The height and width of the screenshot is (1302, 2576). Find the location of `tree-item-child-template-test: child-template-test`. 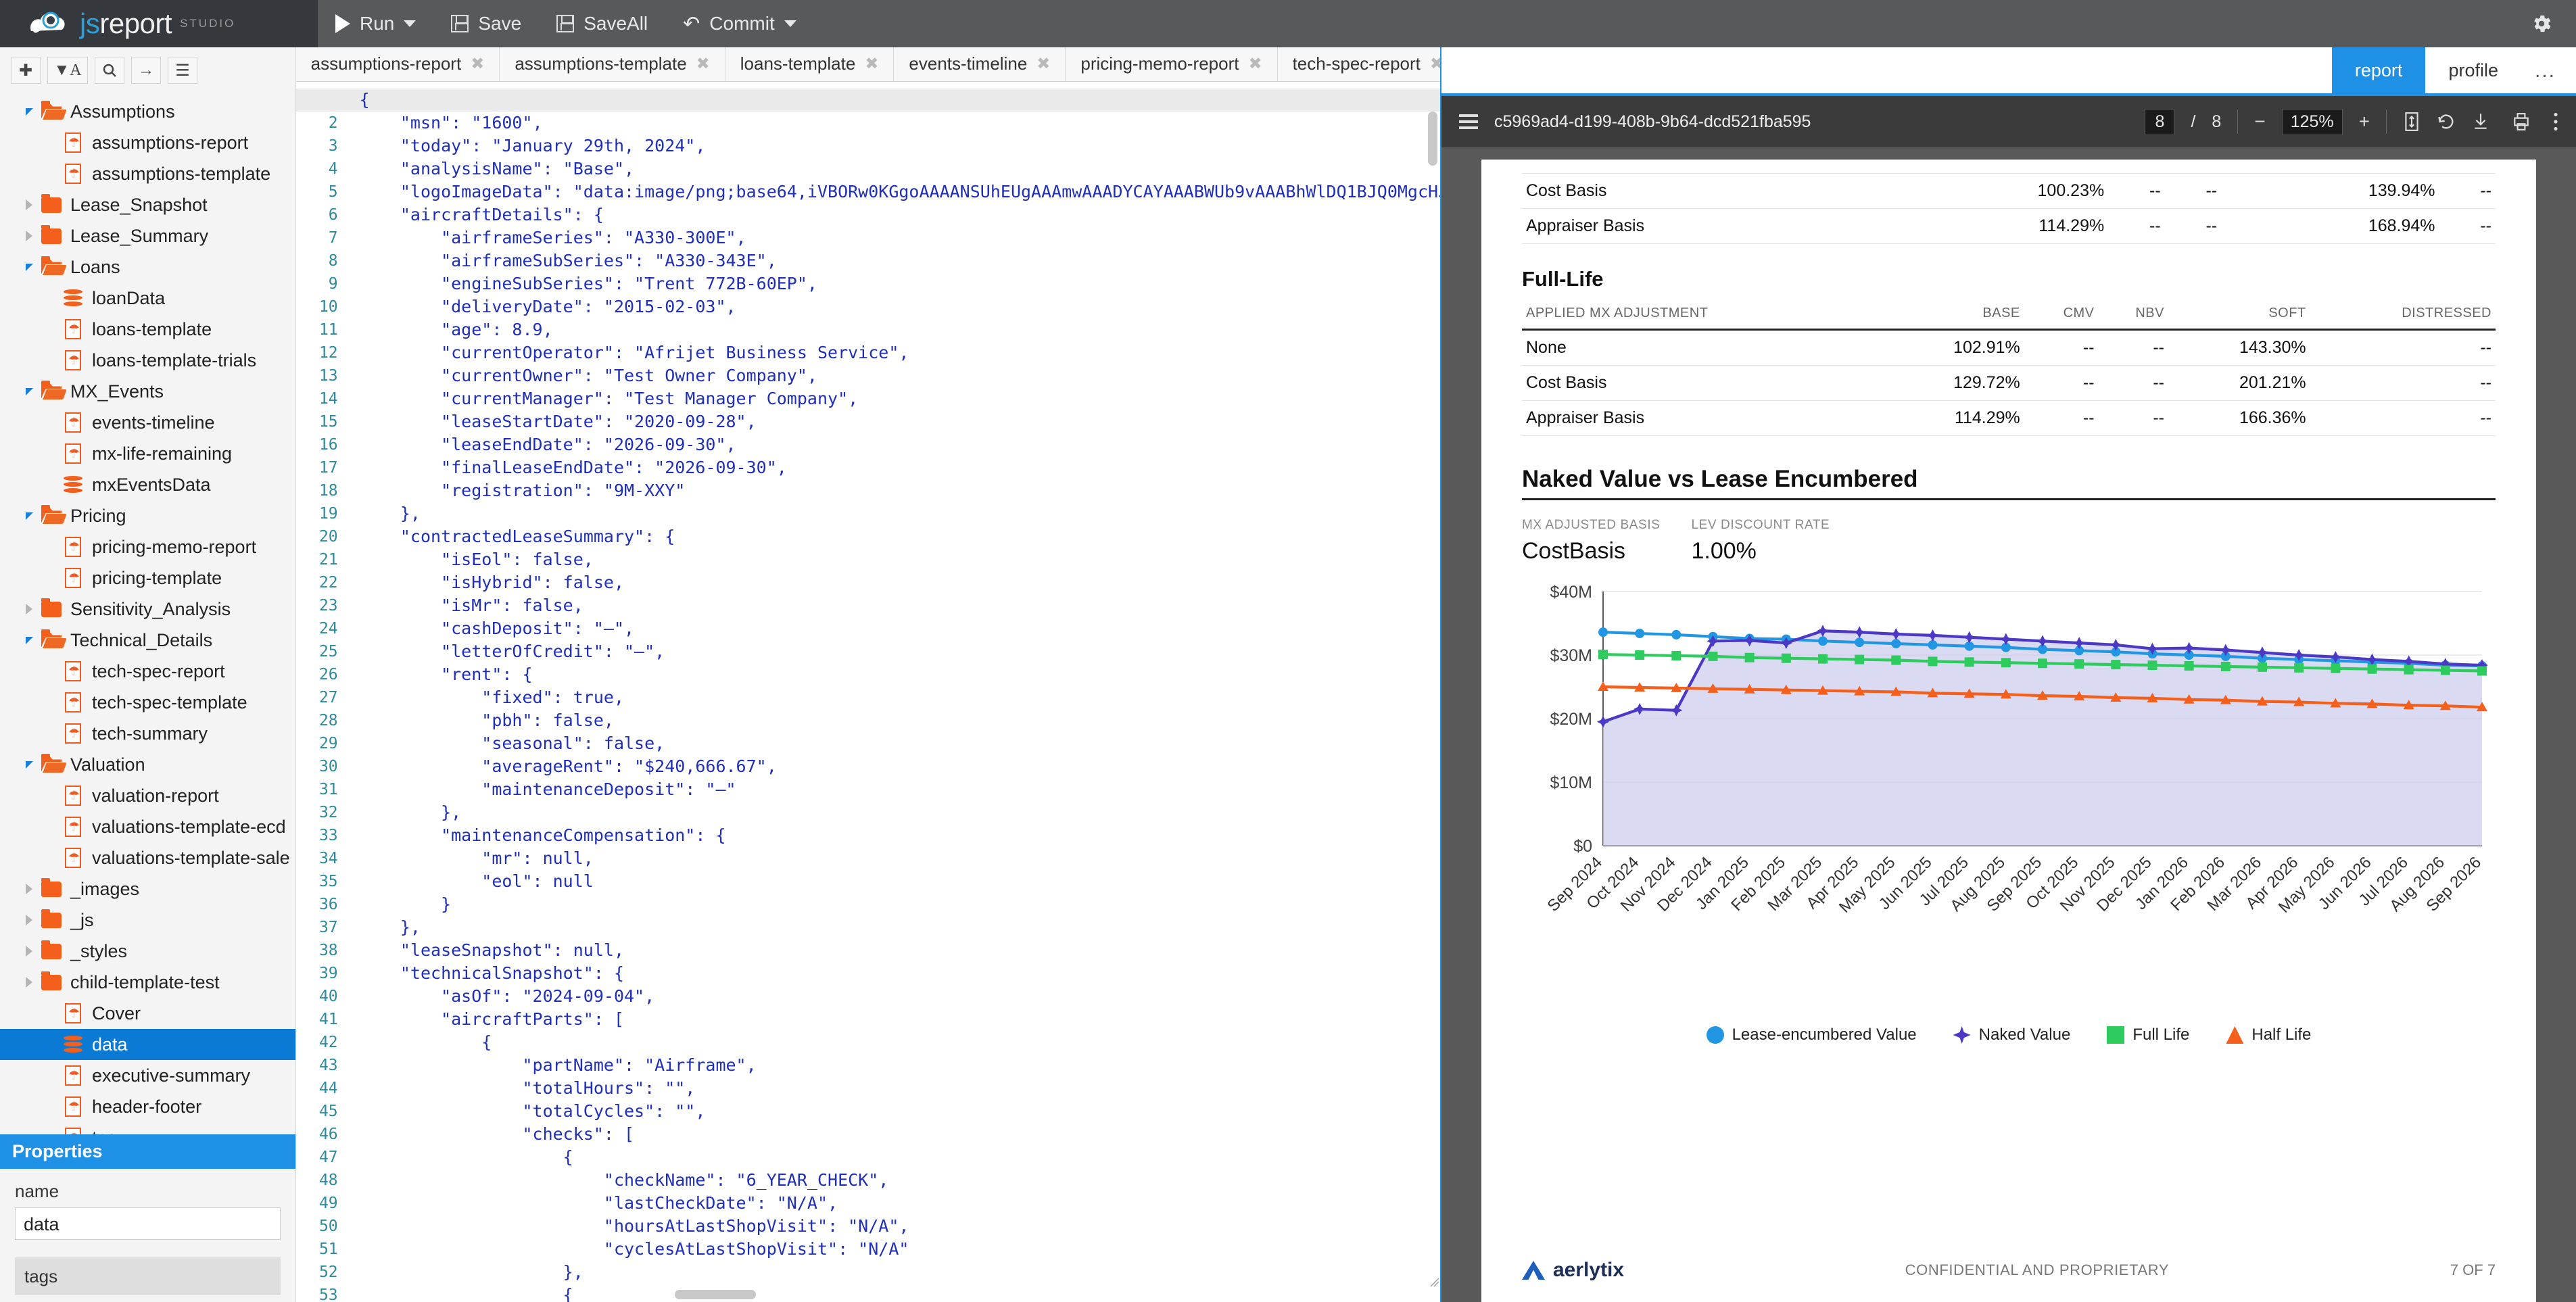

tree-item-child-template-test: child-template-test is located at coordinates (147, 982).